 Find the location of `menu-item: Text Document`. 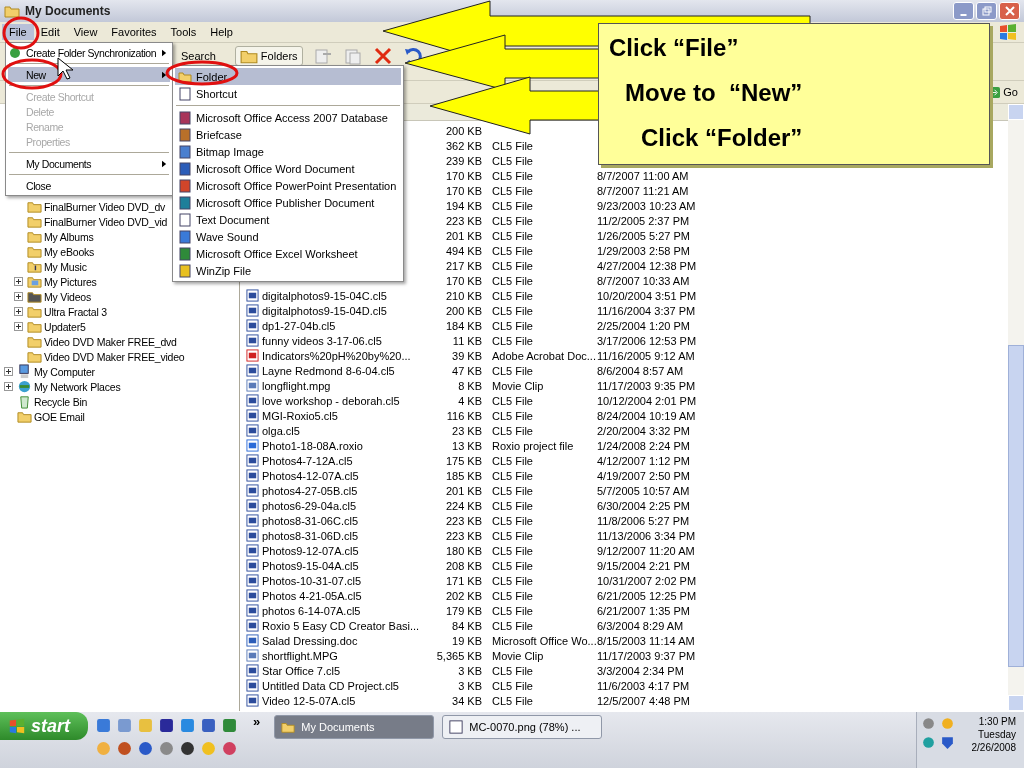

menu-item: Text Document is located at coordinates (288, 219).